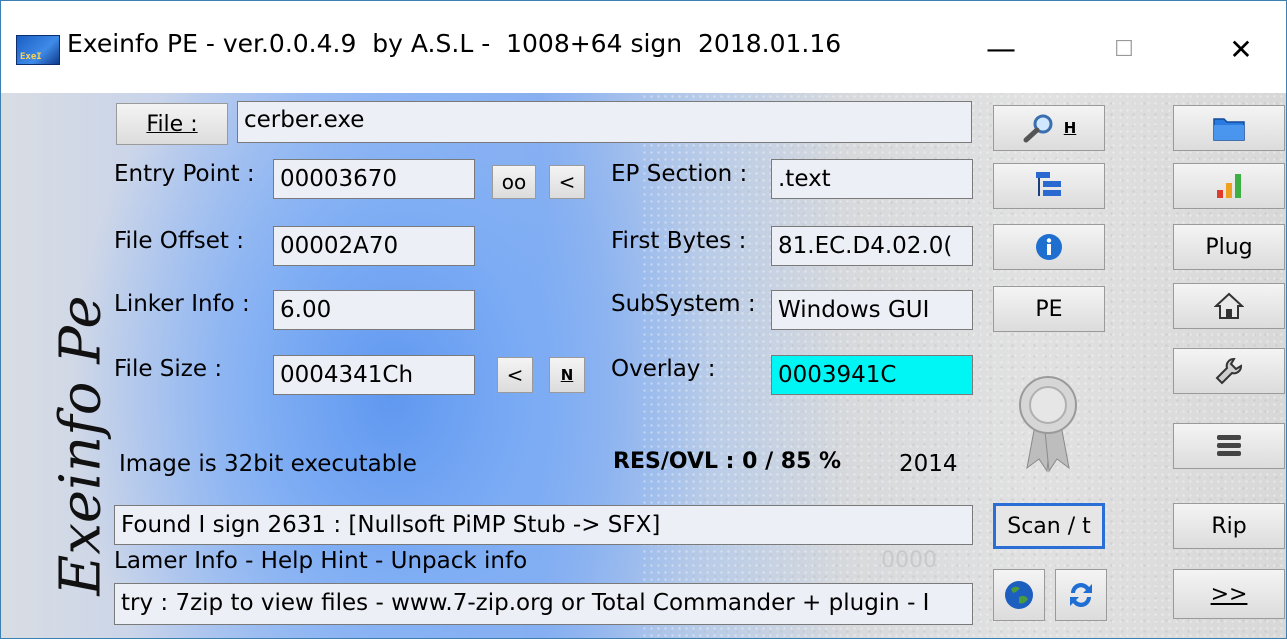  I want to click on info-icon, so click(1049, 247).